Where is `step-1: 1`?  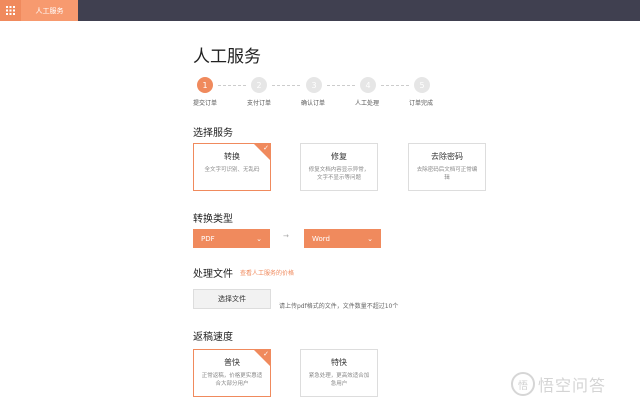
step-1: 1 is located at coordinates (205, 85).